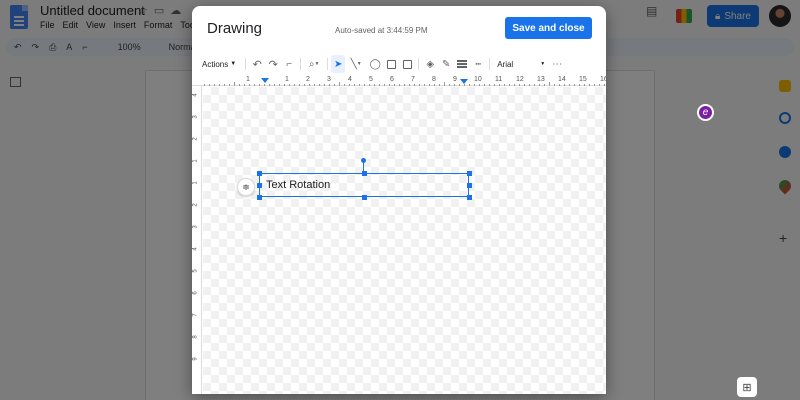 Image resolution: width=800 pixels, height=400 pixels. I want to click on vertical-ruler: 4 3 2 1 1 2 3 4 5 6 7 8 9, so click(197, 240).